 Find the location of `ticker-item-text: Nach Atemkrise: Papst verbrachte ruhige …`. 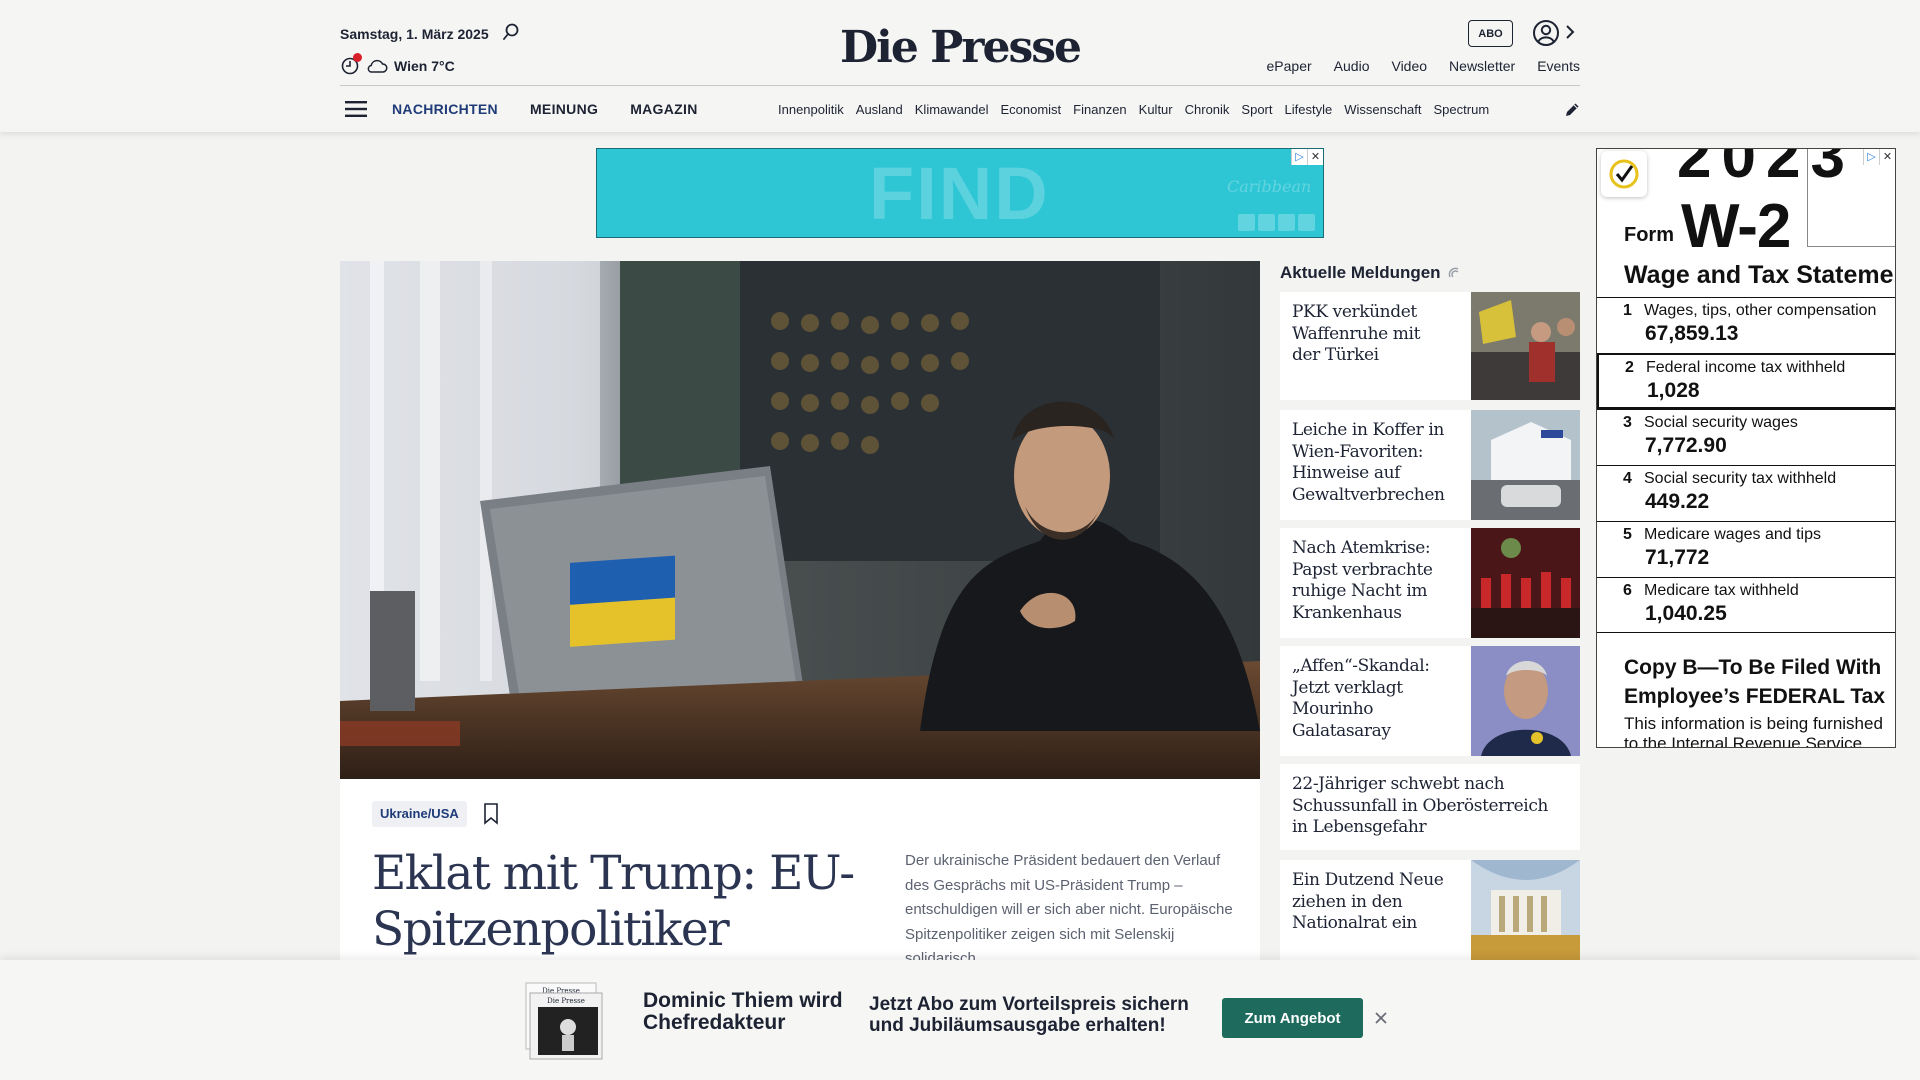

ticker-item-text: Nach Atemkrise: Papst verbrachte ruhige … is located at coordinates (1362, 580).